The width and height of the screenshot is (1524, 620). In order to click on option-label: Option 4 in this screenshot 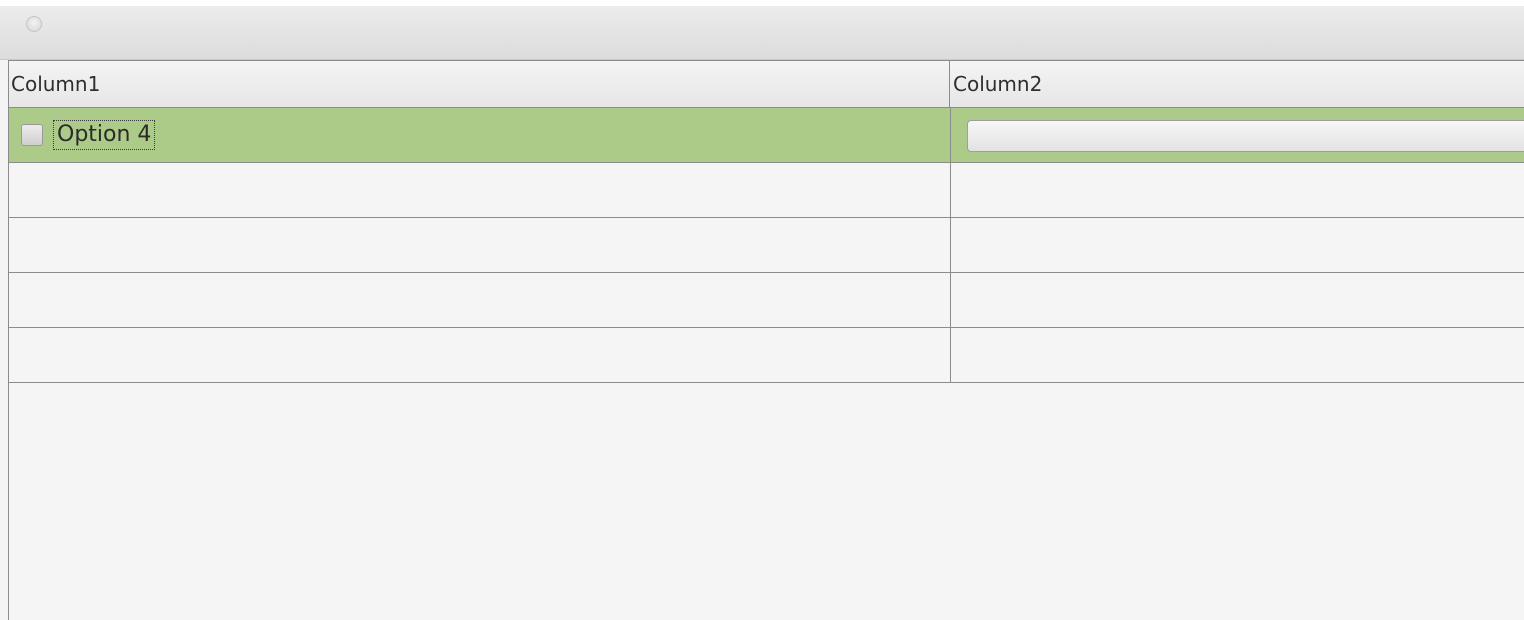, I will do `click(104, 135)`.